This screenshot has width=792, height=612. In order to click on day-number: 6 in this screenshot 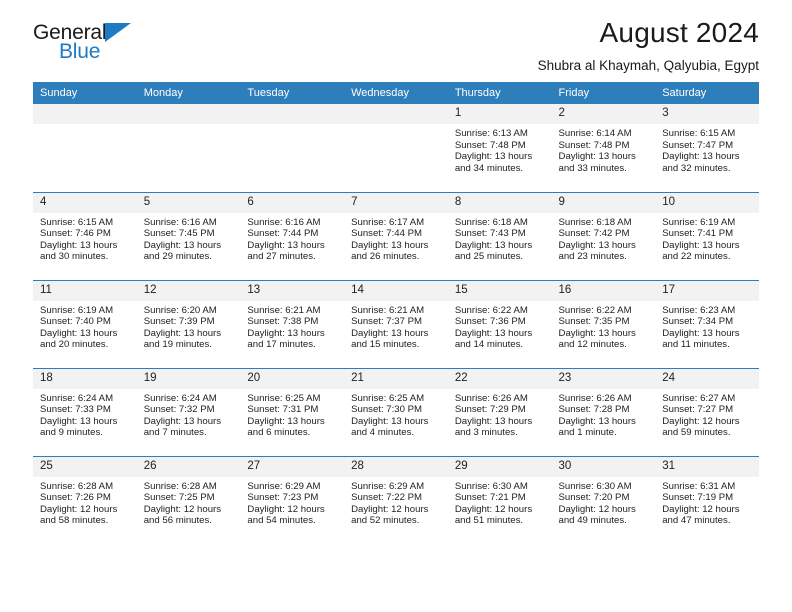, I will do `click(292, 202)`.